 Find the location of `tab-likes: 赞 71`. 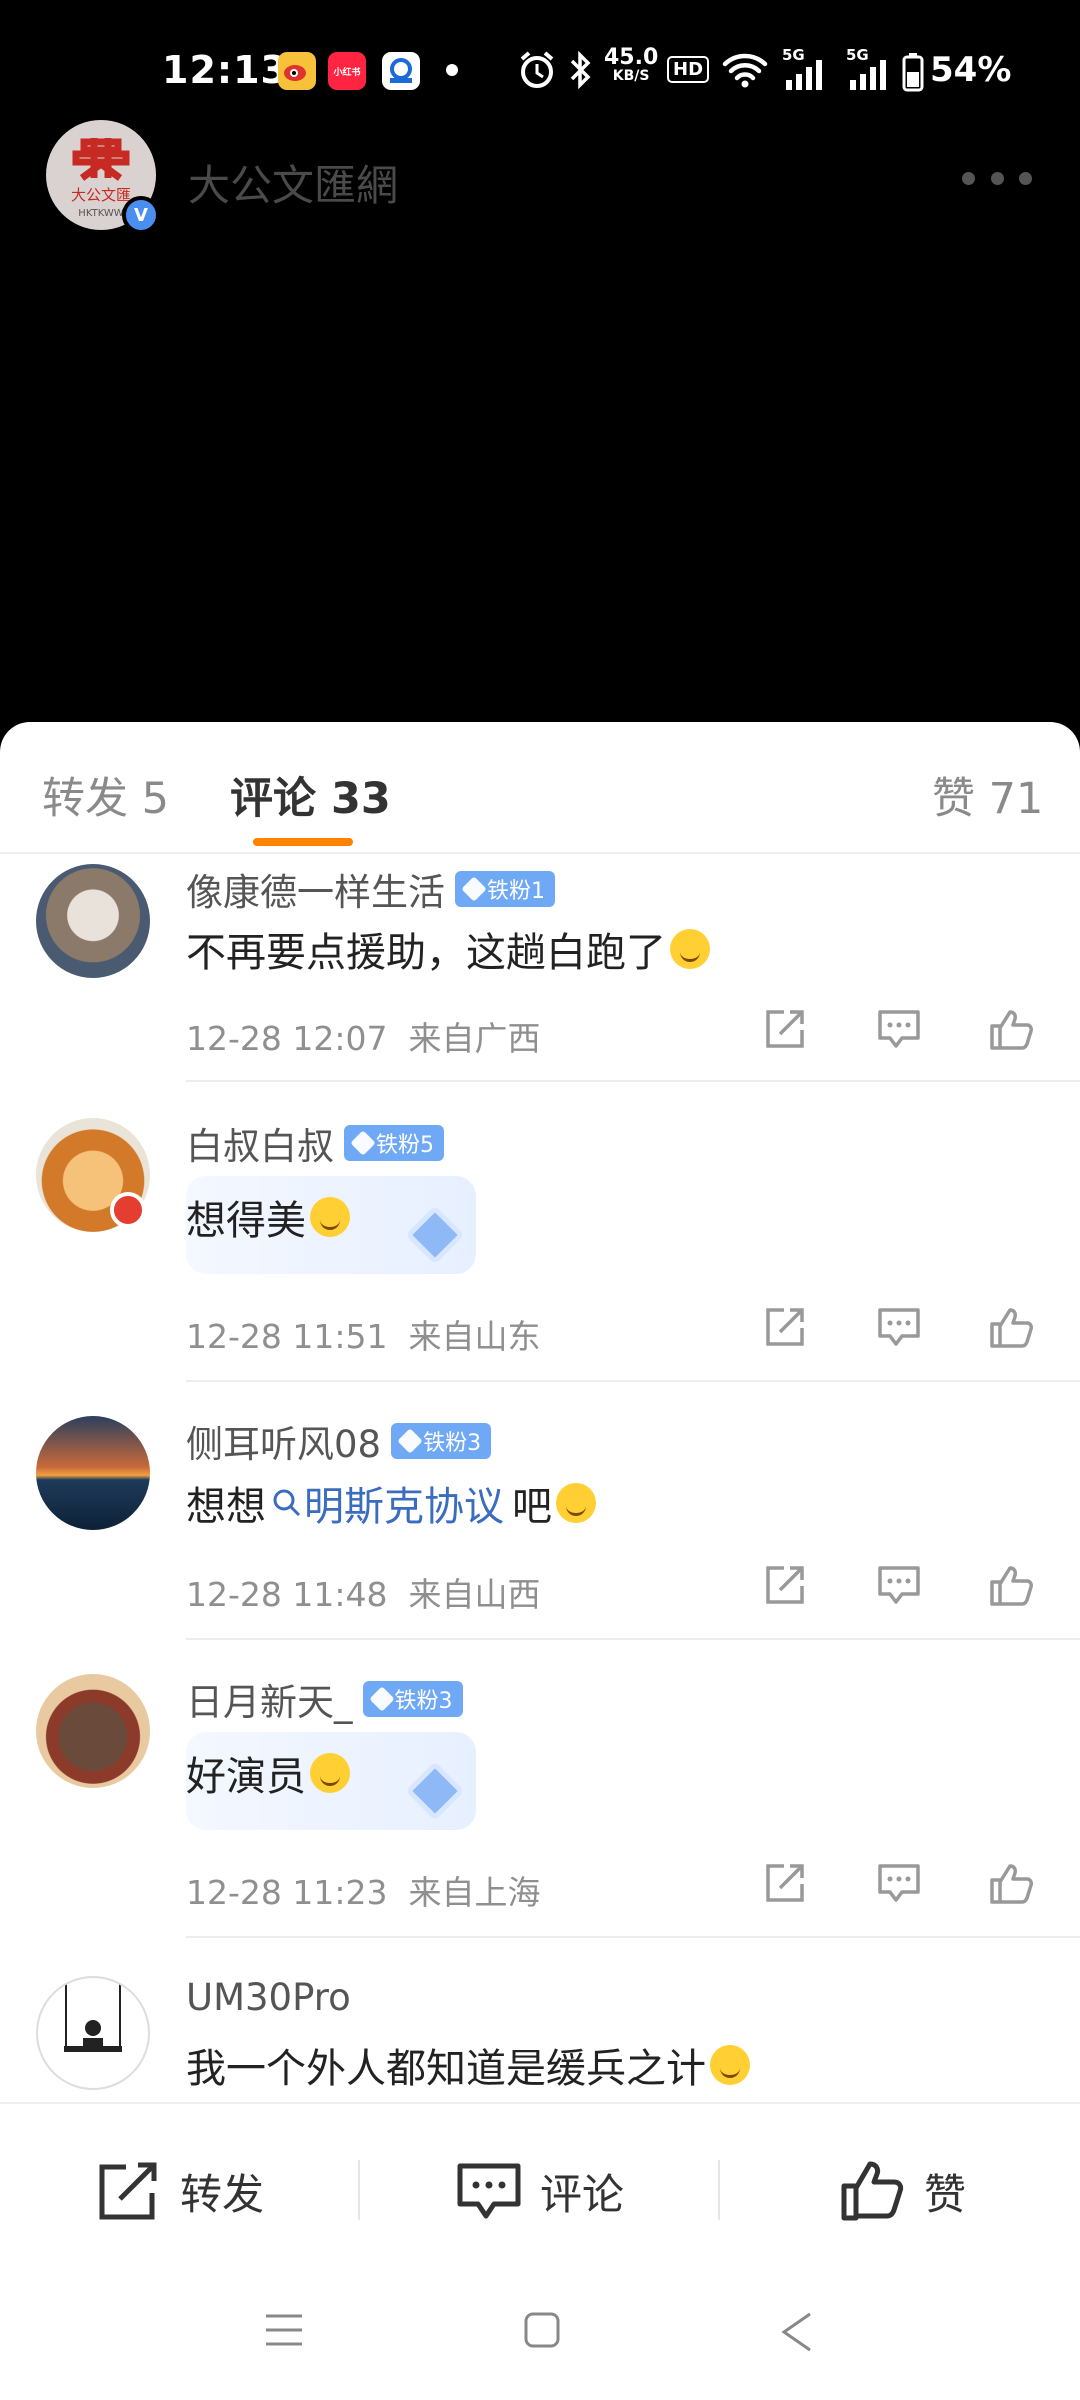

tab-likes: 赞 71 is located at coordinates (987, 795).